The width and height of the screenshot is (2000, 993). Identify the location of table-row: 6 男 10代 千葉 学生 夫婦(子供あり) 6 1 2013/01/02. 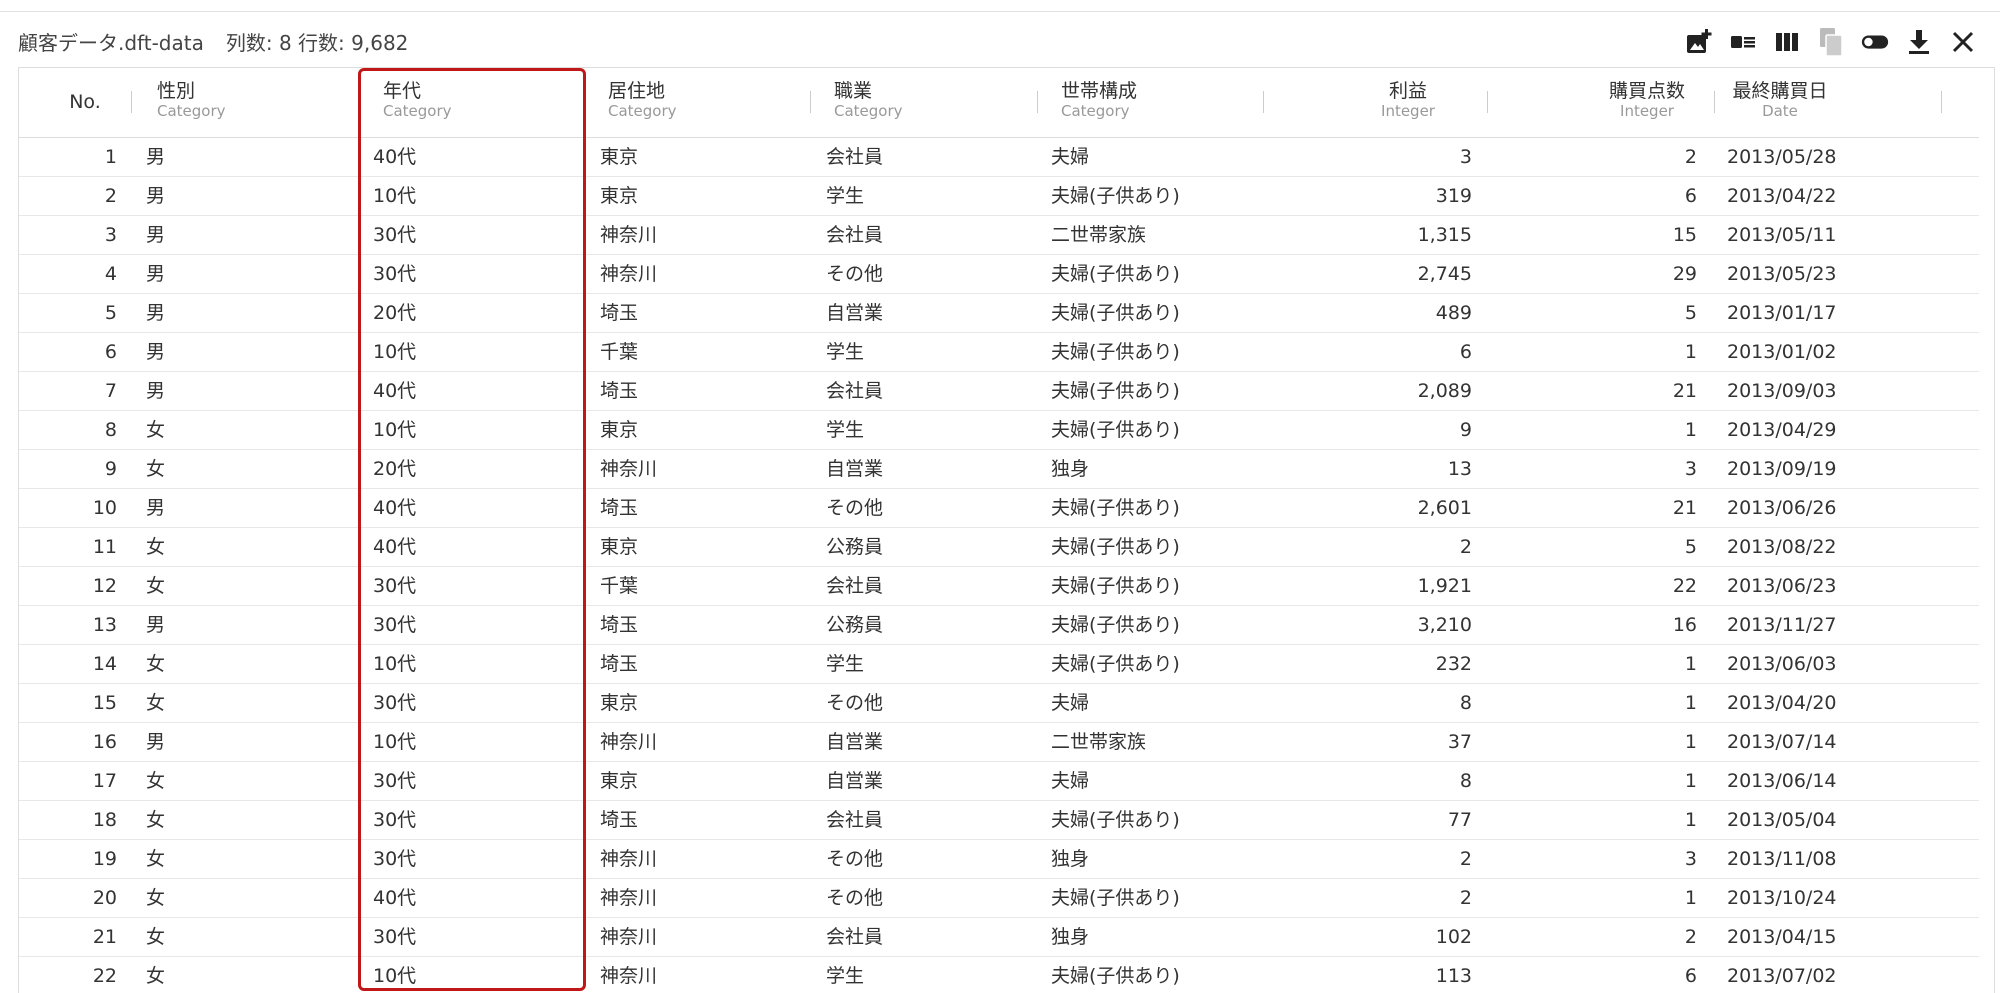
(999, 352).